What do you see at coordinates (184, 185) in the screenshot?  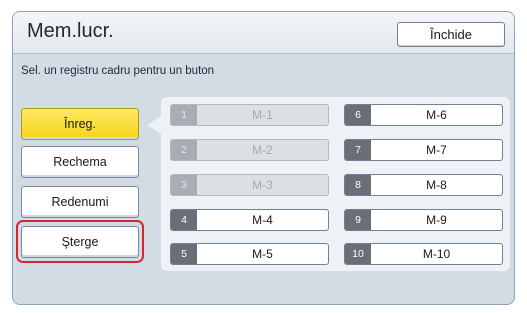 I see `slot-number: 3` at bounding box center [184, 185].